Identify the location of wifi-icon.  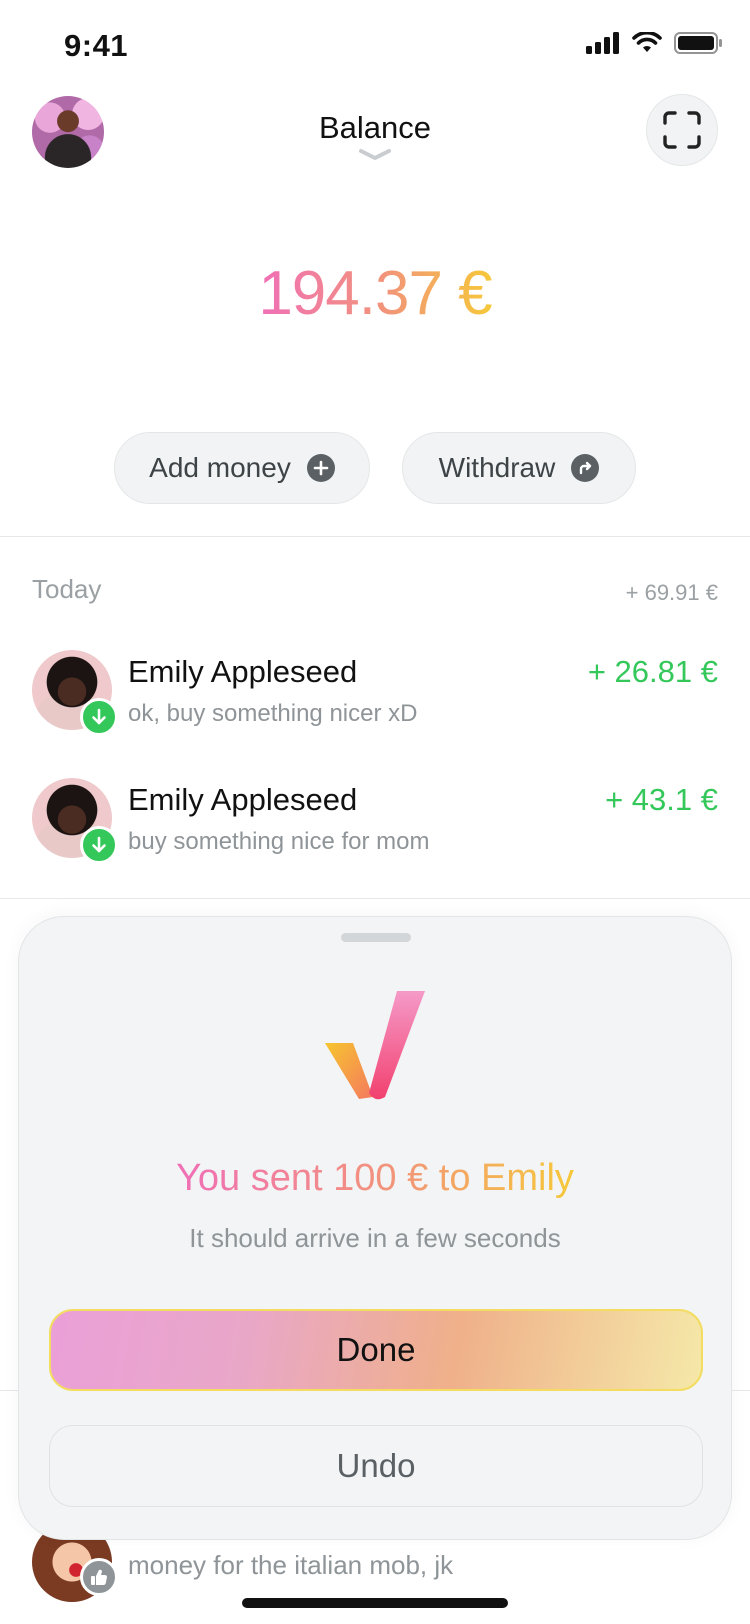
(647, 42).